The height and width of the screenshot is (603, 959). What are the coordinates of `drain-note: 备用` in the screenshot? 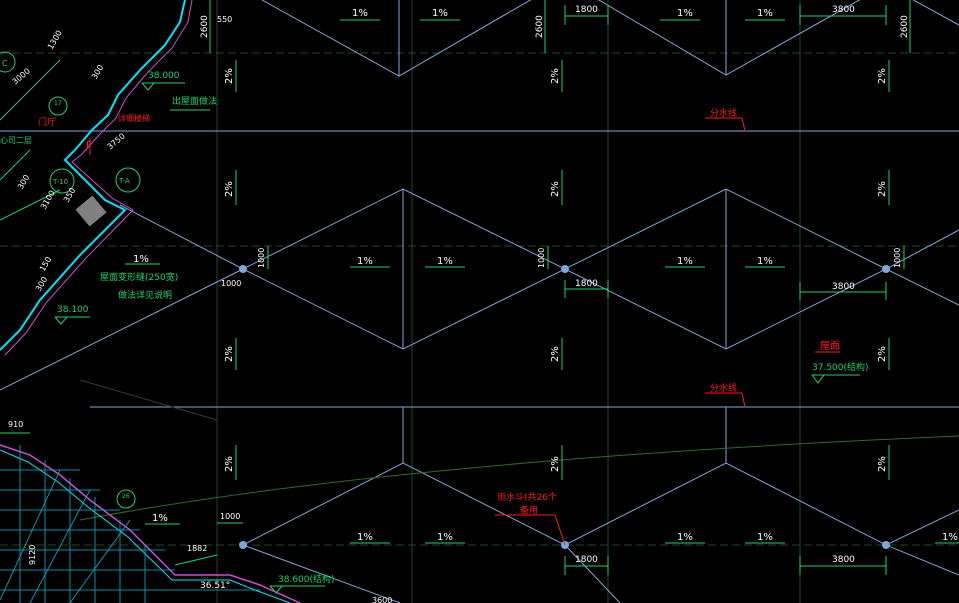 It's located at (529, 510).